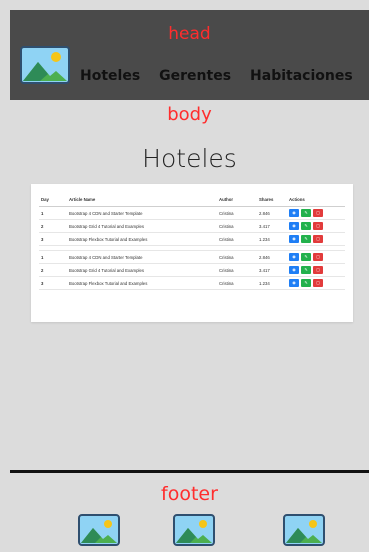  I want to click on table-header-row: Day Article Name Author Shares Actions, so click(192, 199).